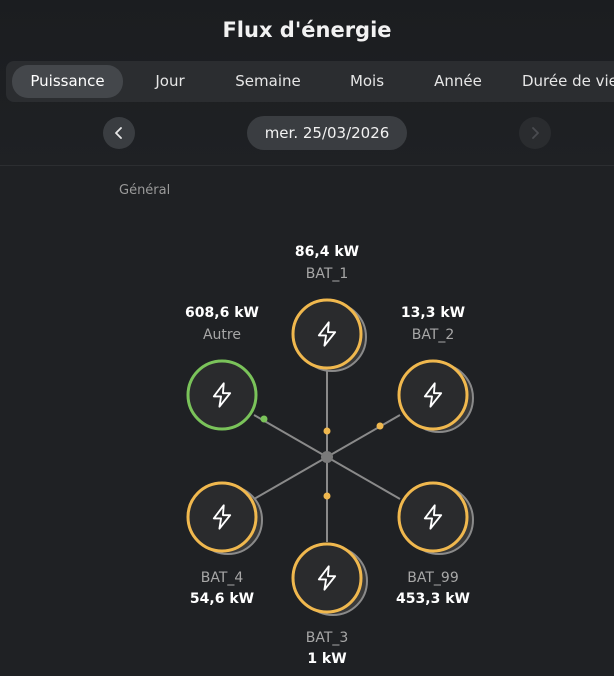 This screenshot has width=614, height=676. I want to click on hub-node, so click(327, 457).